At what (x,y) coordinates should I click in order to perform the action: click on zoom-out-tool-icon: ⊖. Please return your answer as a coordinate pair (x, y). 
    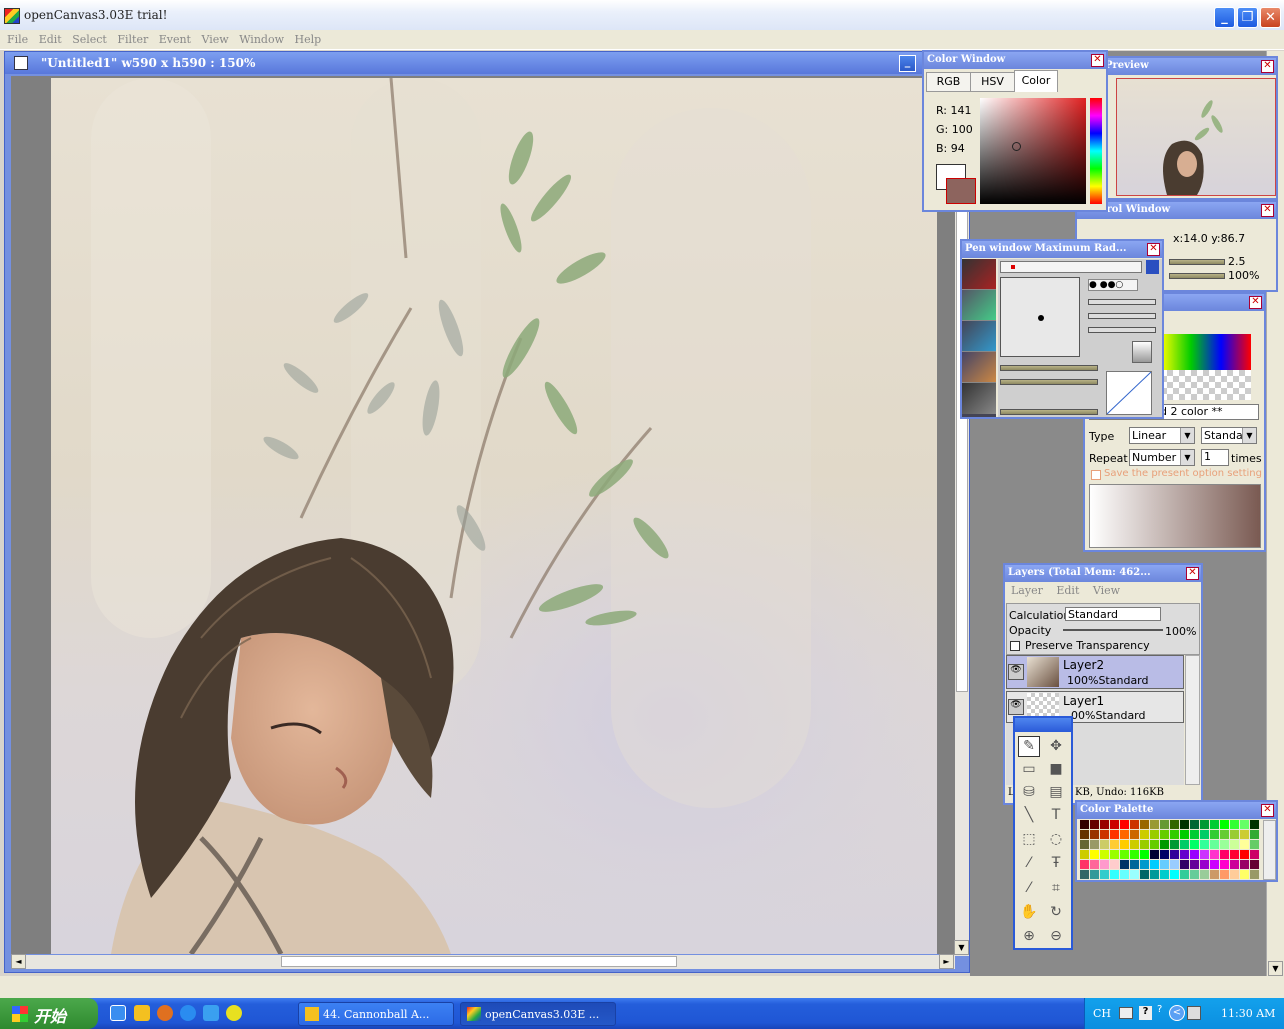
    Looking at the image, I should click on (1056, 936).